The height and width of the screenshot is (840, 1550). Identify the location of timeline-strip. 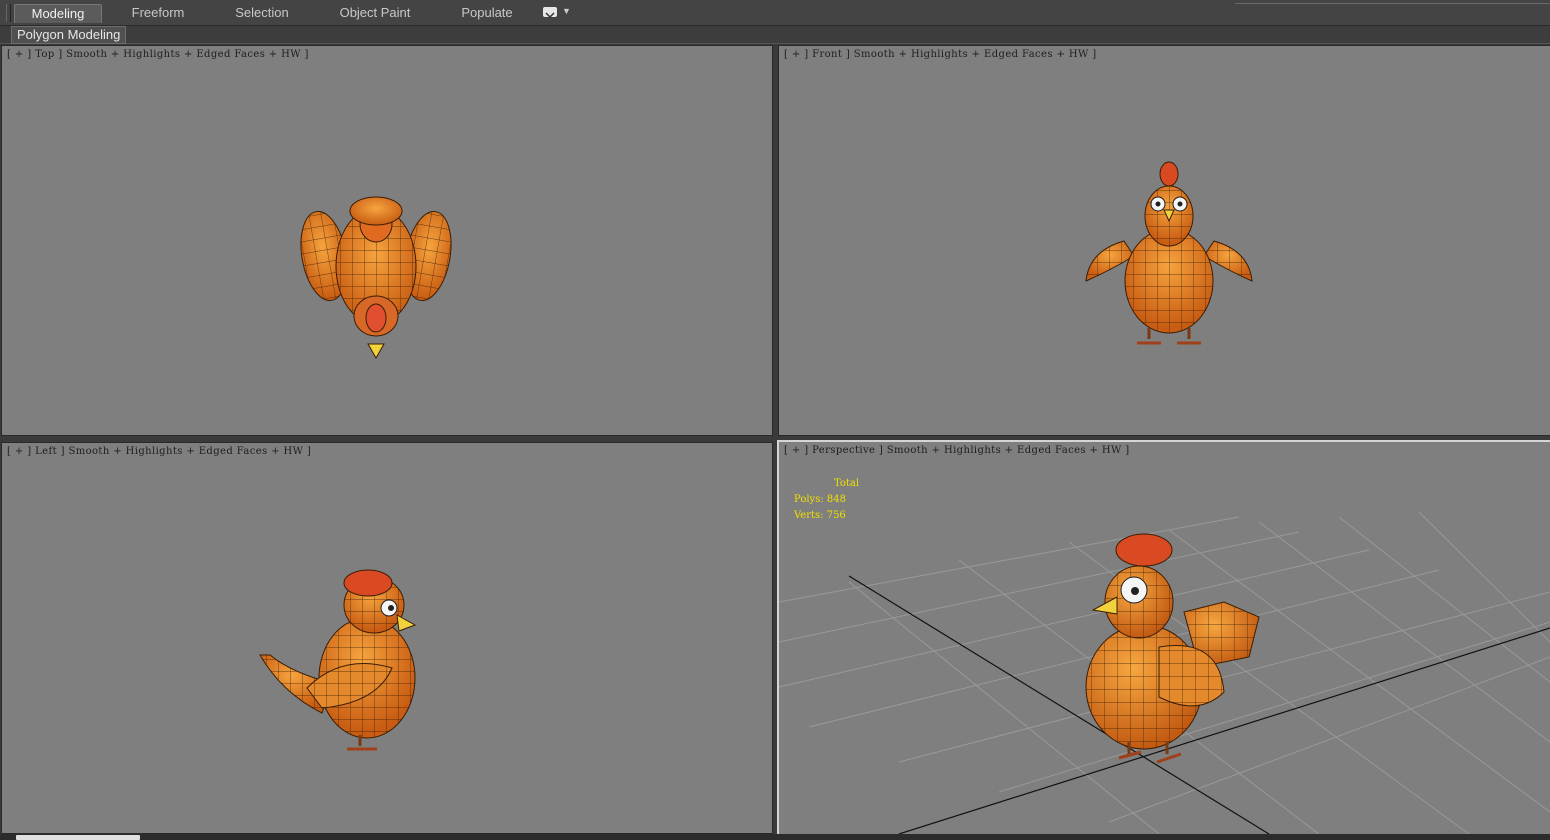
(775, 837).